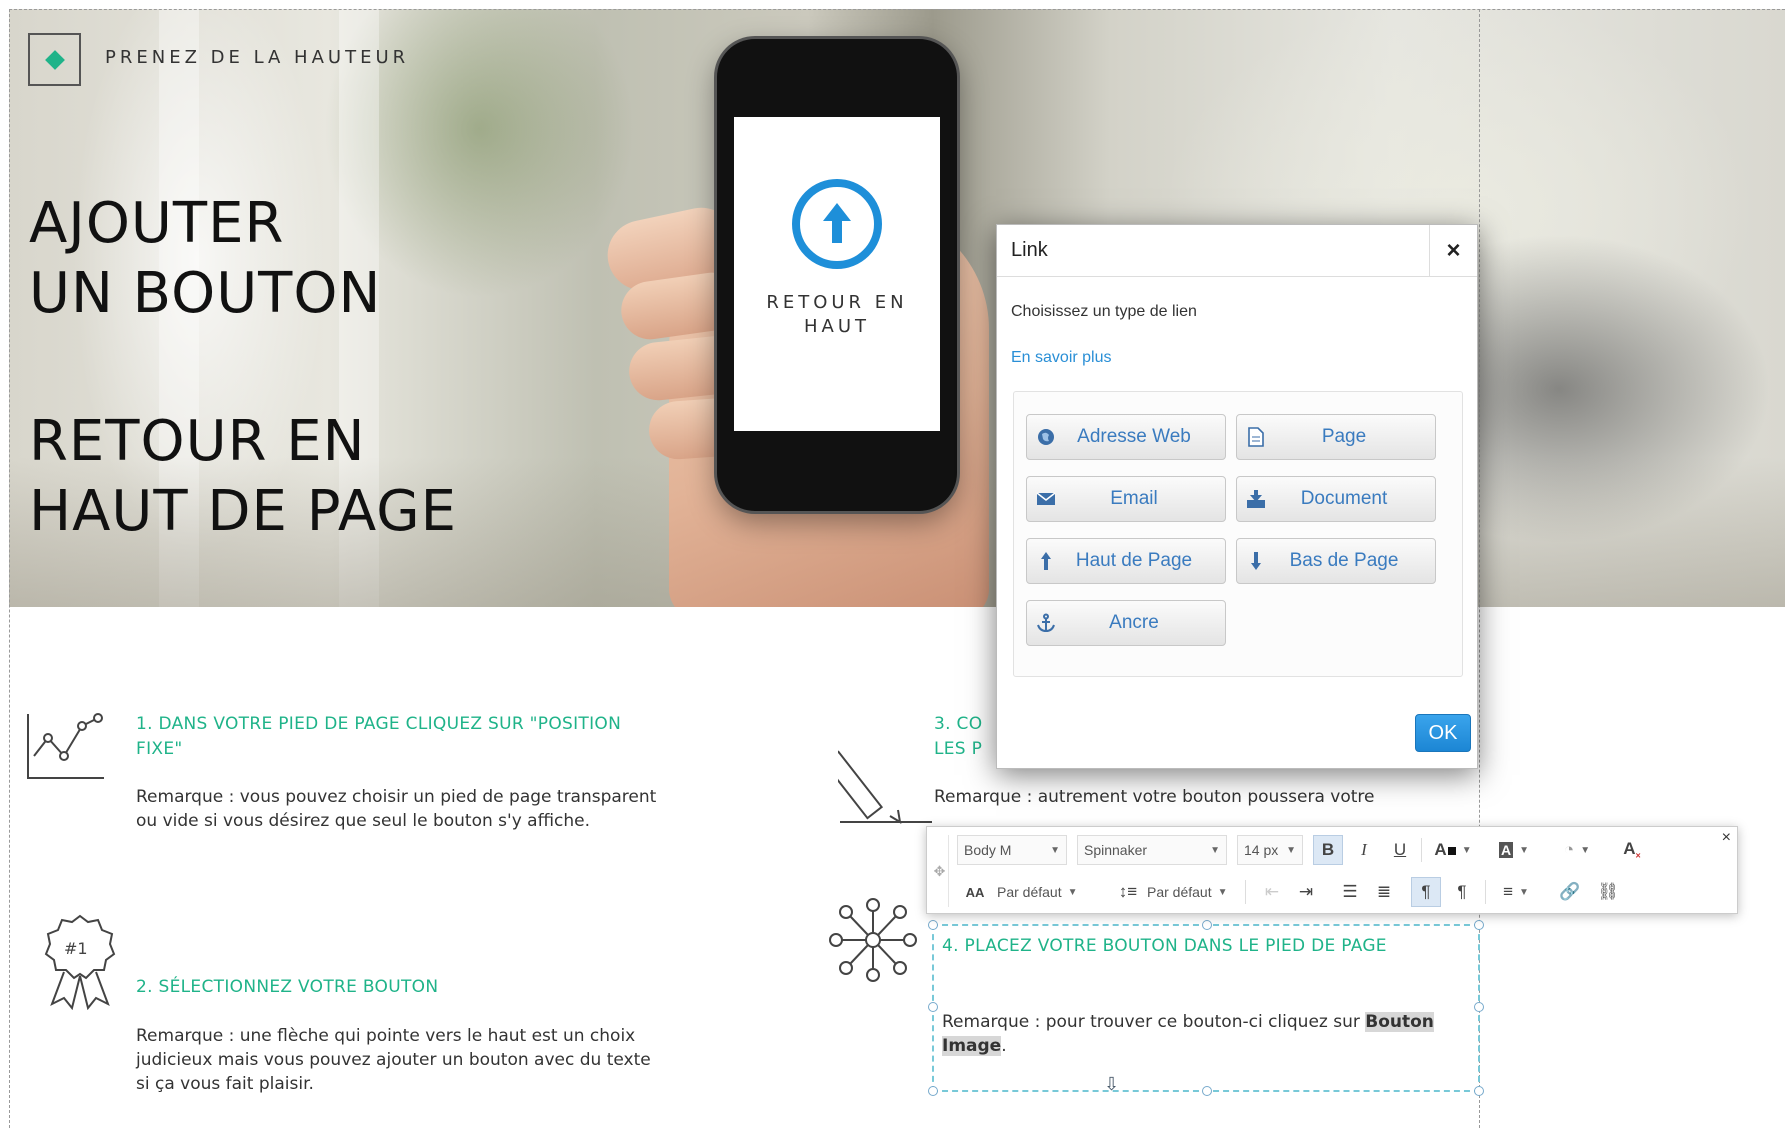 This screenshot has height=1128, width=1785. I want to click on link-page-button: Page, so click(1336, 437).